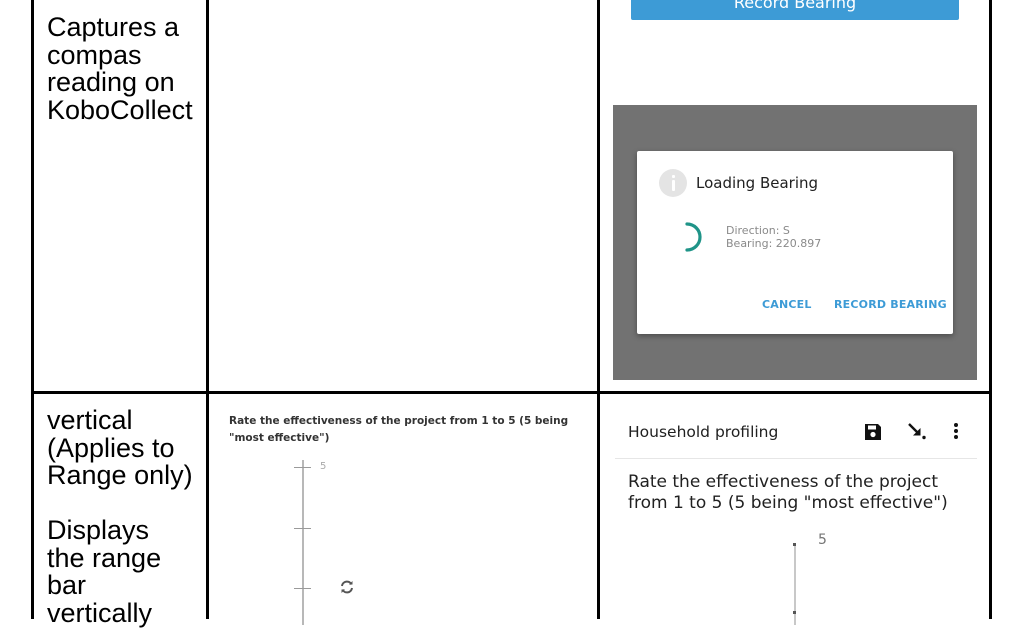 Image resolution: width=1030 pixels, height=628 pixels. I want to click on row1-desc-line: Captures a, so click(113, 27).